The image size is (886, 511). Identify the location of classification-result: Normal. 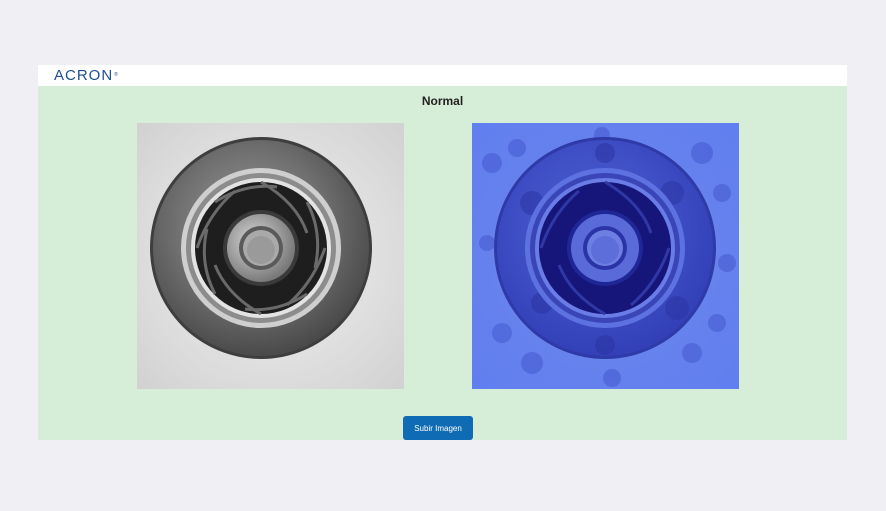
(442, 101).